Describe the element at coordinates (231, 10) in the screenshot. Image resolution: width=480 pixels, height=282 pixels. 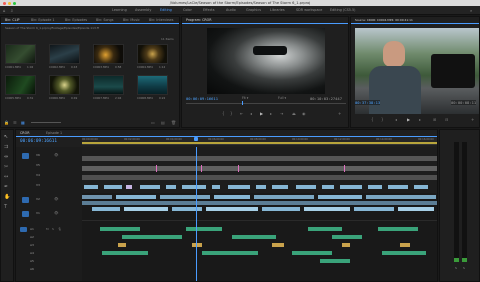
I see `ws-audio: Audio` at that location.